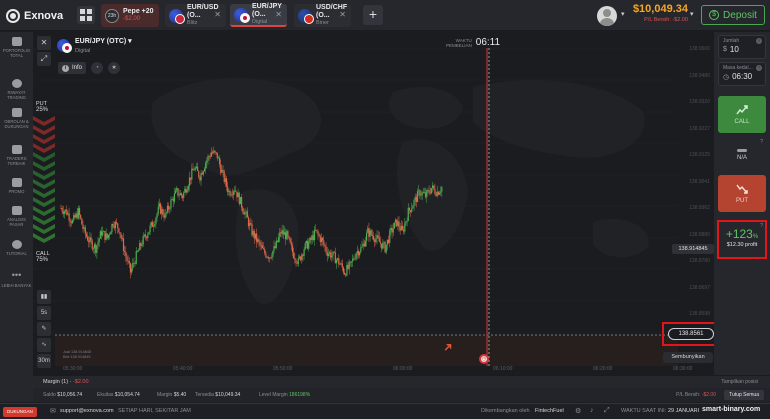 The image size is (770, 419). What do you see at coordinates (658, 13) in the screenshot?
I see `balance-display: $10,049.34 P/L Bersih: -$2.00` at bounding box center [658, 13].